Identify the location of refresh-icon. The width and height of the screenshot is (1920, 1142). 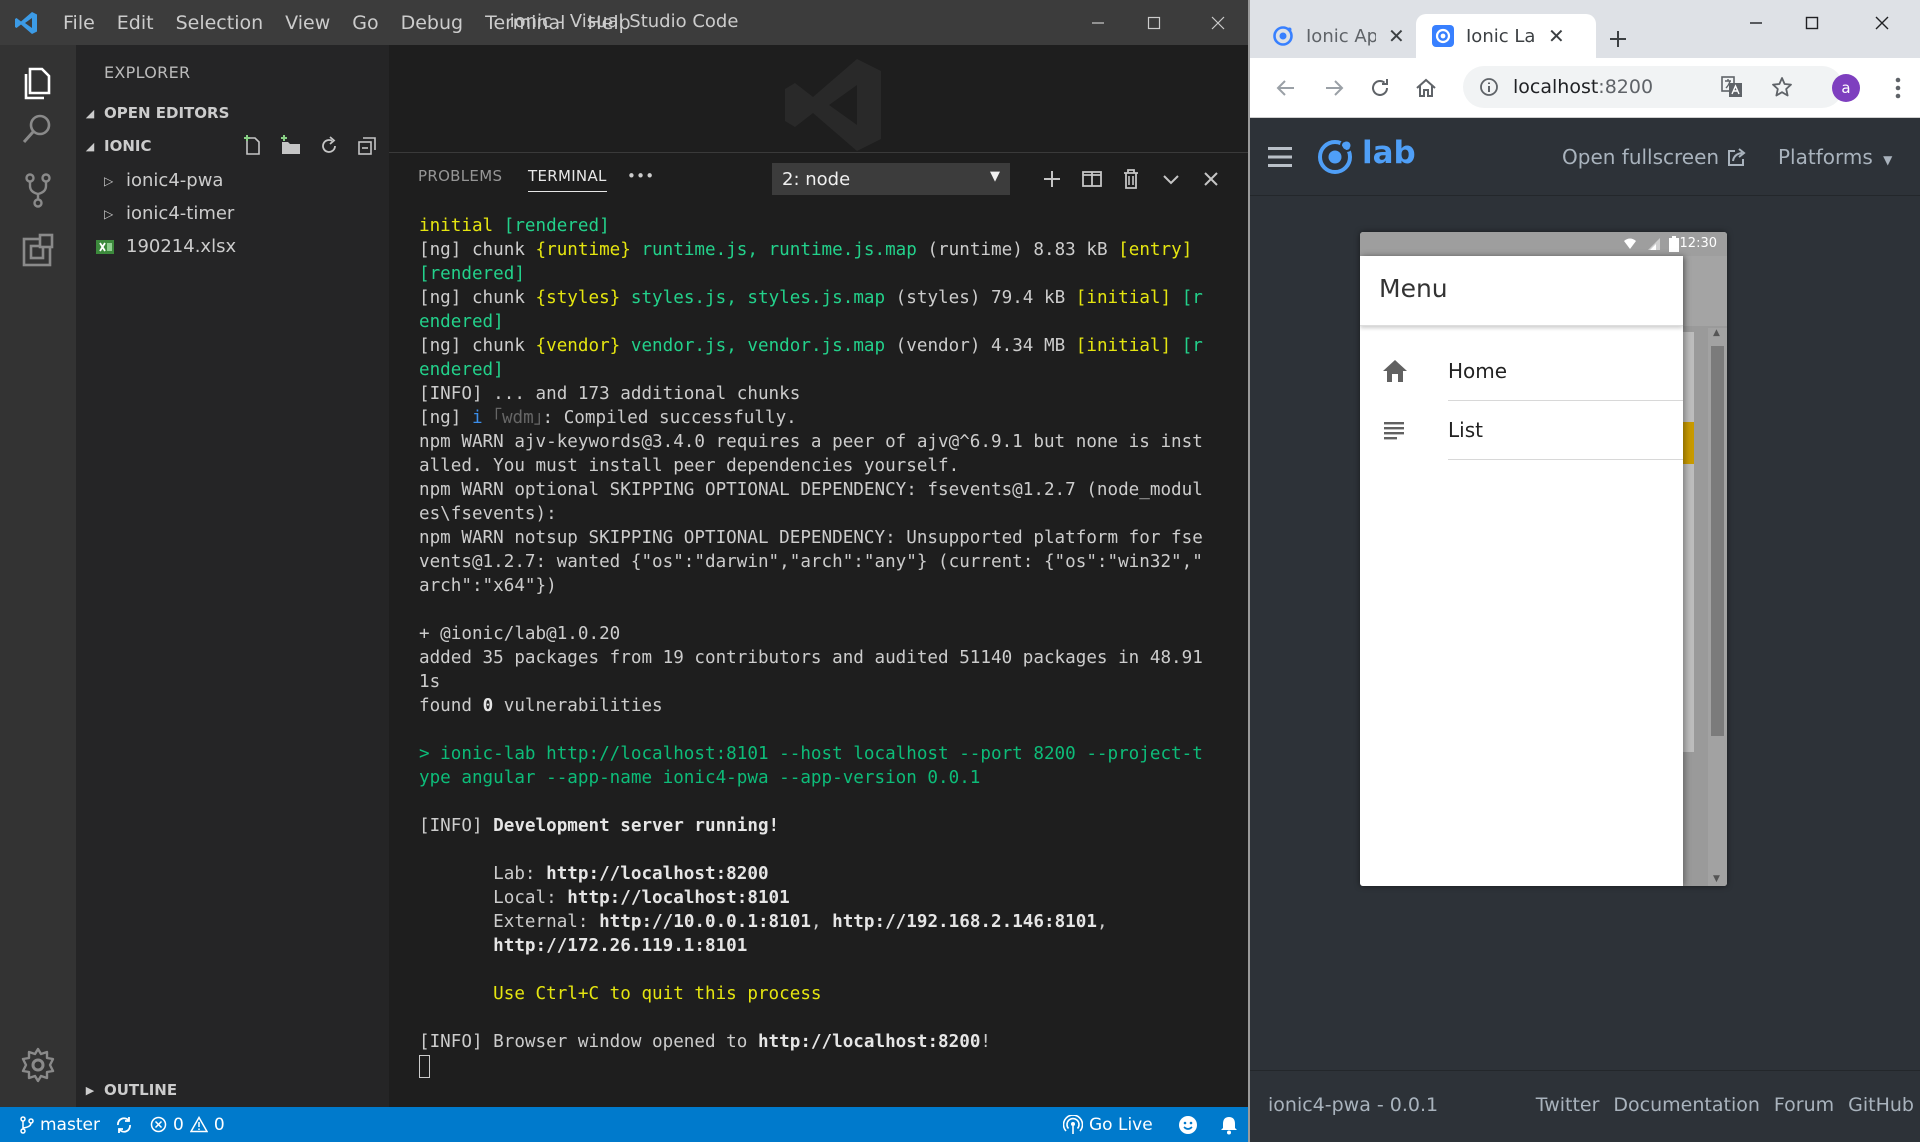
(329, 146).